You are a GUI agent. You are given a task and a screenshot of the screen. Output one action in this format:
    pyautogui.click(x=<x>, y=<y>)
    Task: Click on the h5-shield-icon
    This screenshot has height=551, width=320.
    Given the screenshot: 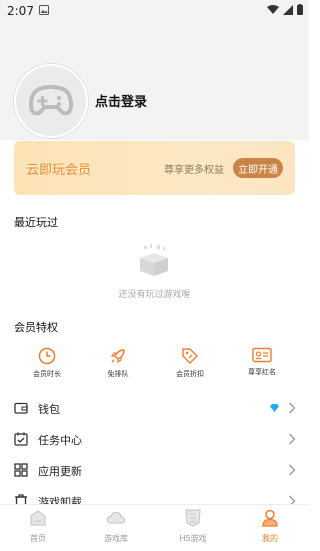 What is the action you would take?
    pyautogui.click(x=193, y=518)
    